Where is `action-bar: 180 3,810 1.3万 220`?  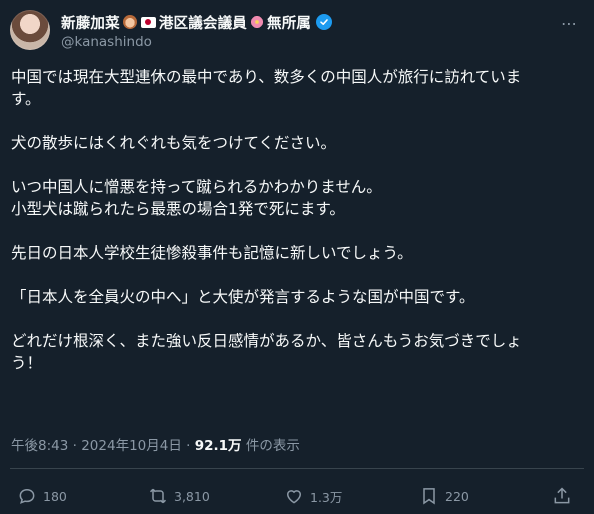 action-bar: 180 3,810 1.3万 220 is located at coordinates (297, 496).